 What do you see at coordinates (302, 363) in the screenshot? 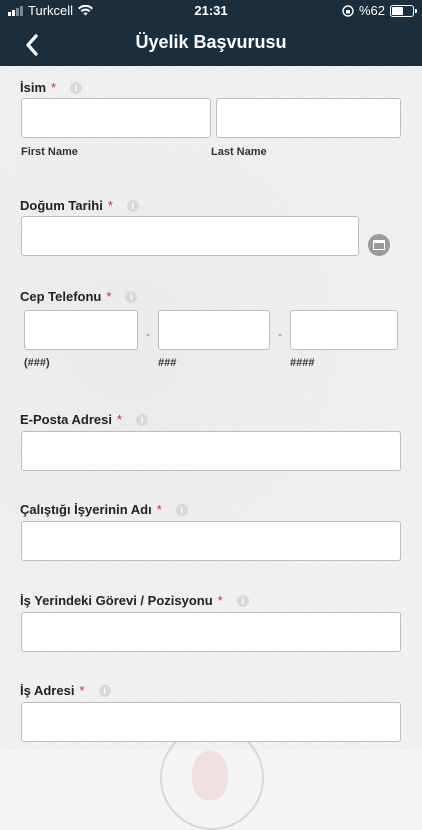
I see `phone-line-caption: ####` at bounding box center [302, 363].